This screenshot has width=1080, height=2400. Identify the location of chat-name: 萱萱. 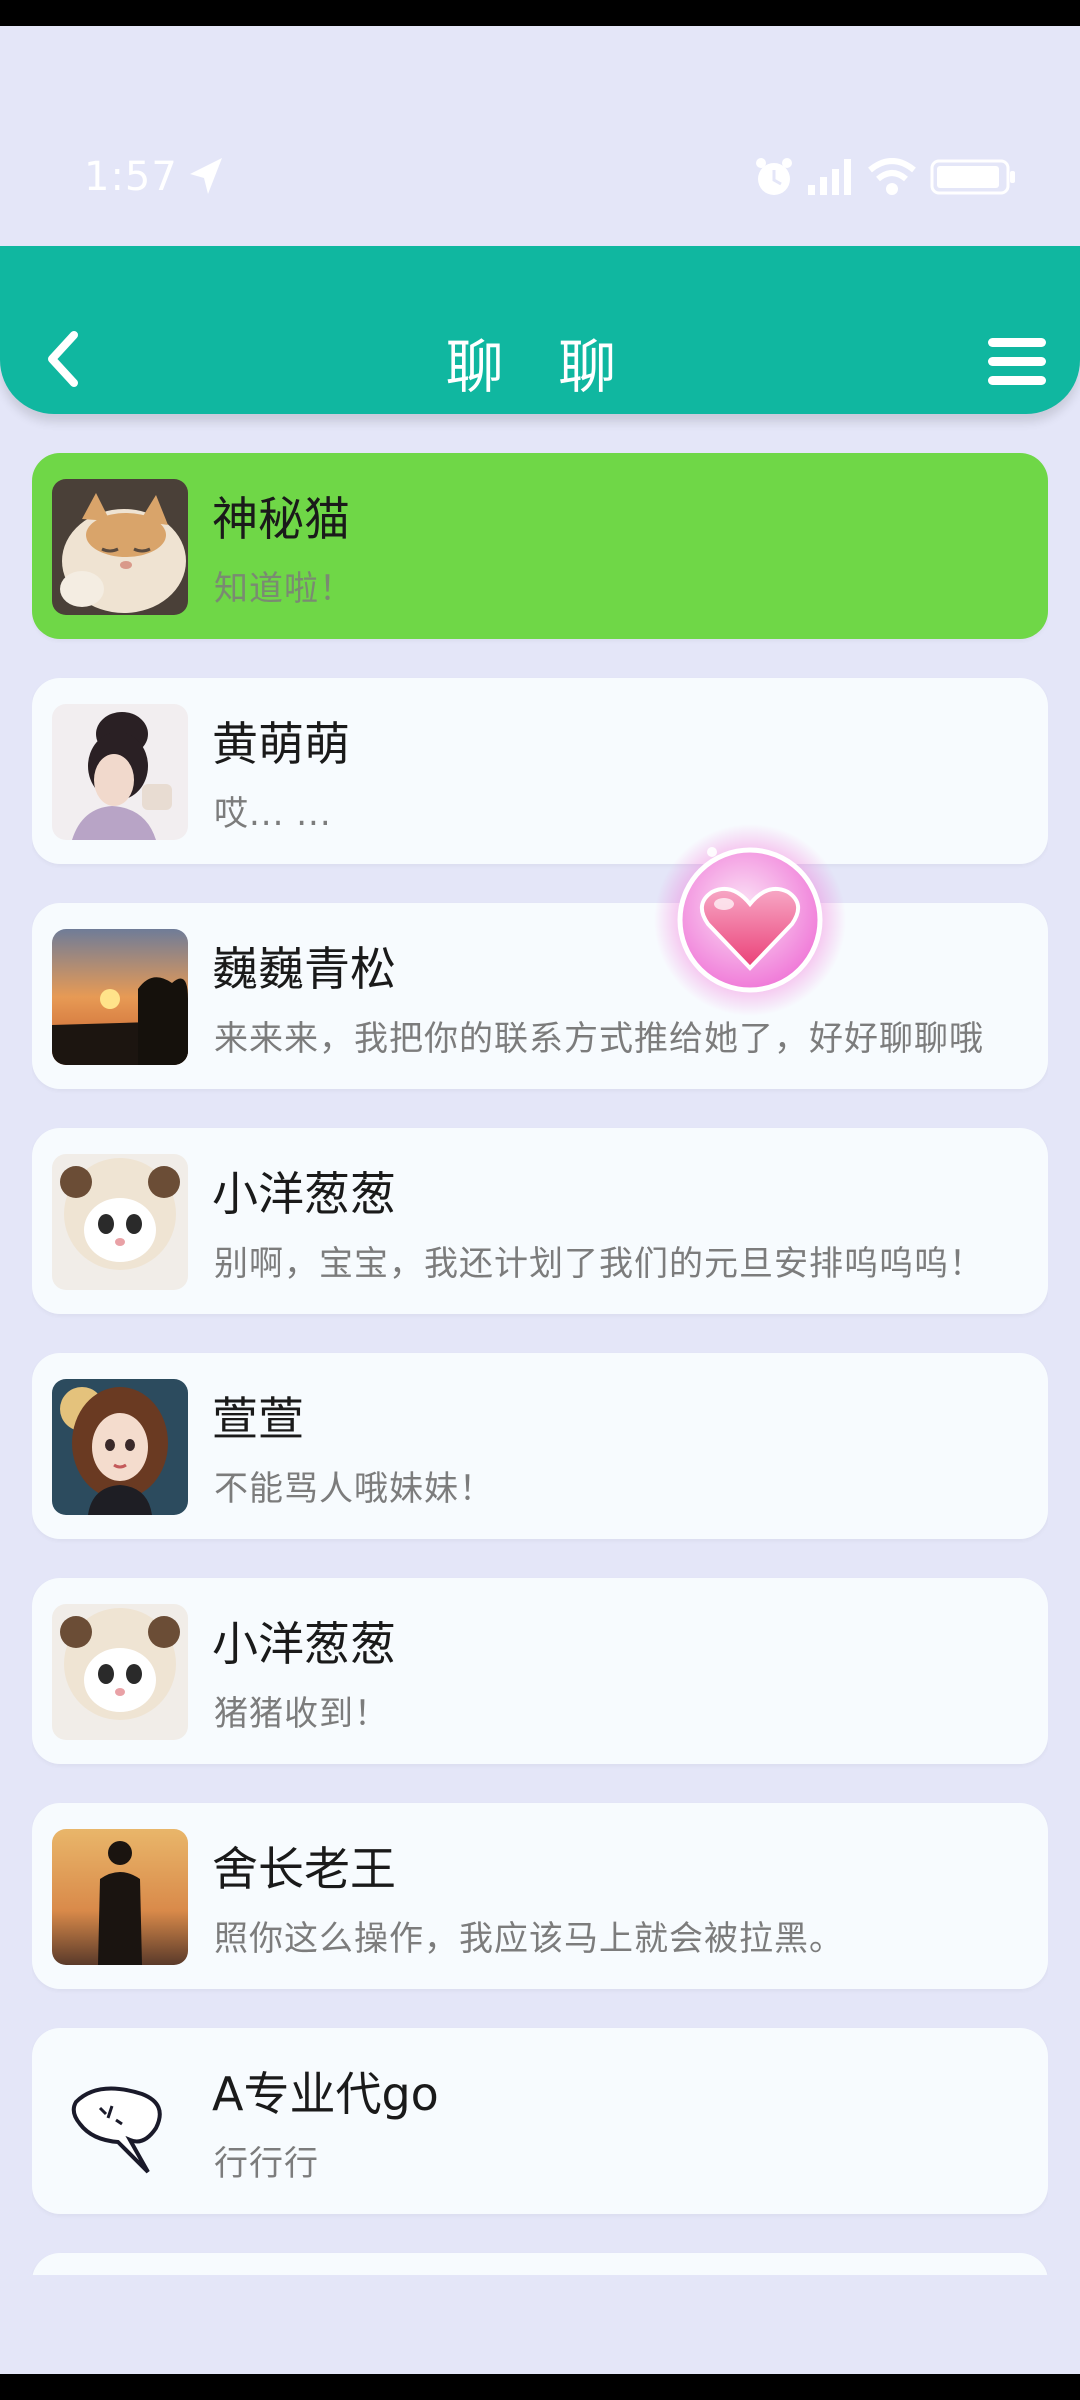
(258, 1419).